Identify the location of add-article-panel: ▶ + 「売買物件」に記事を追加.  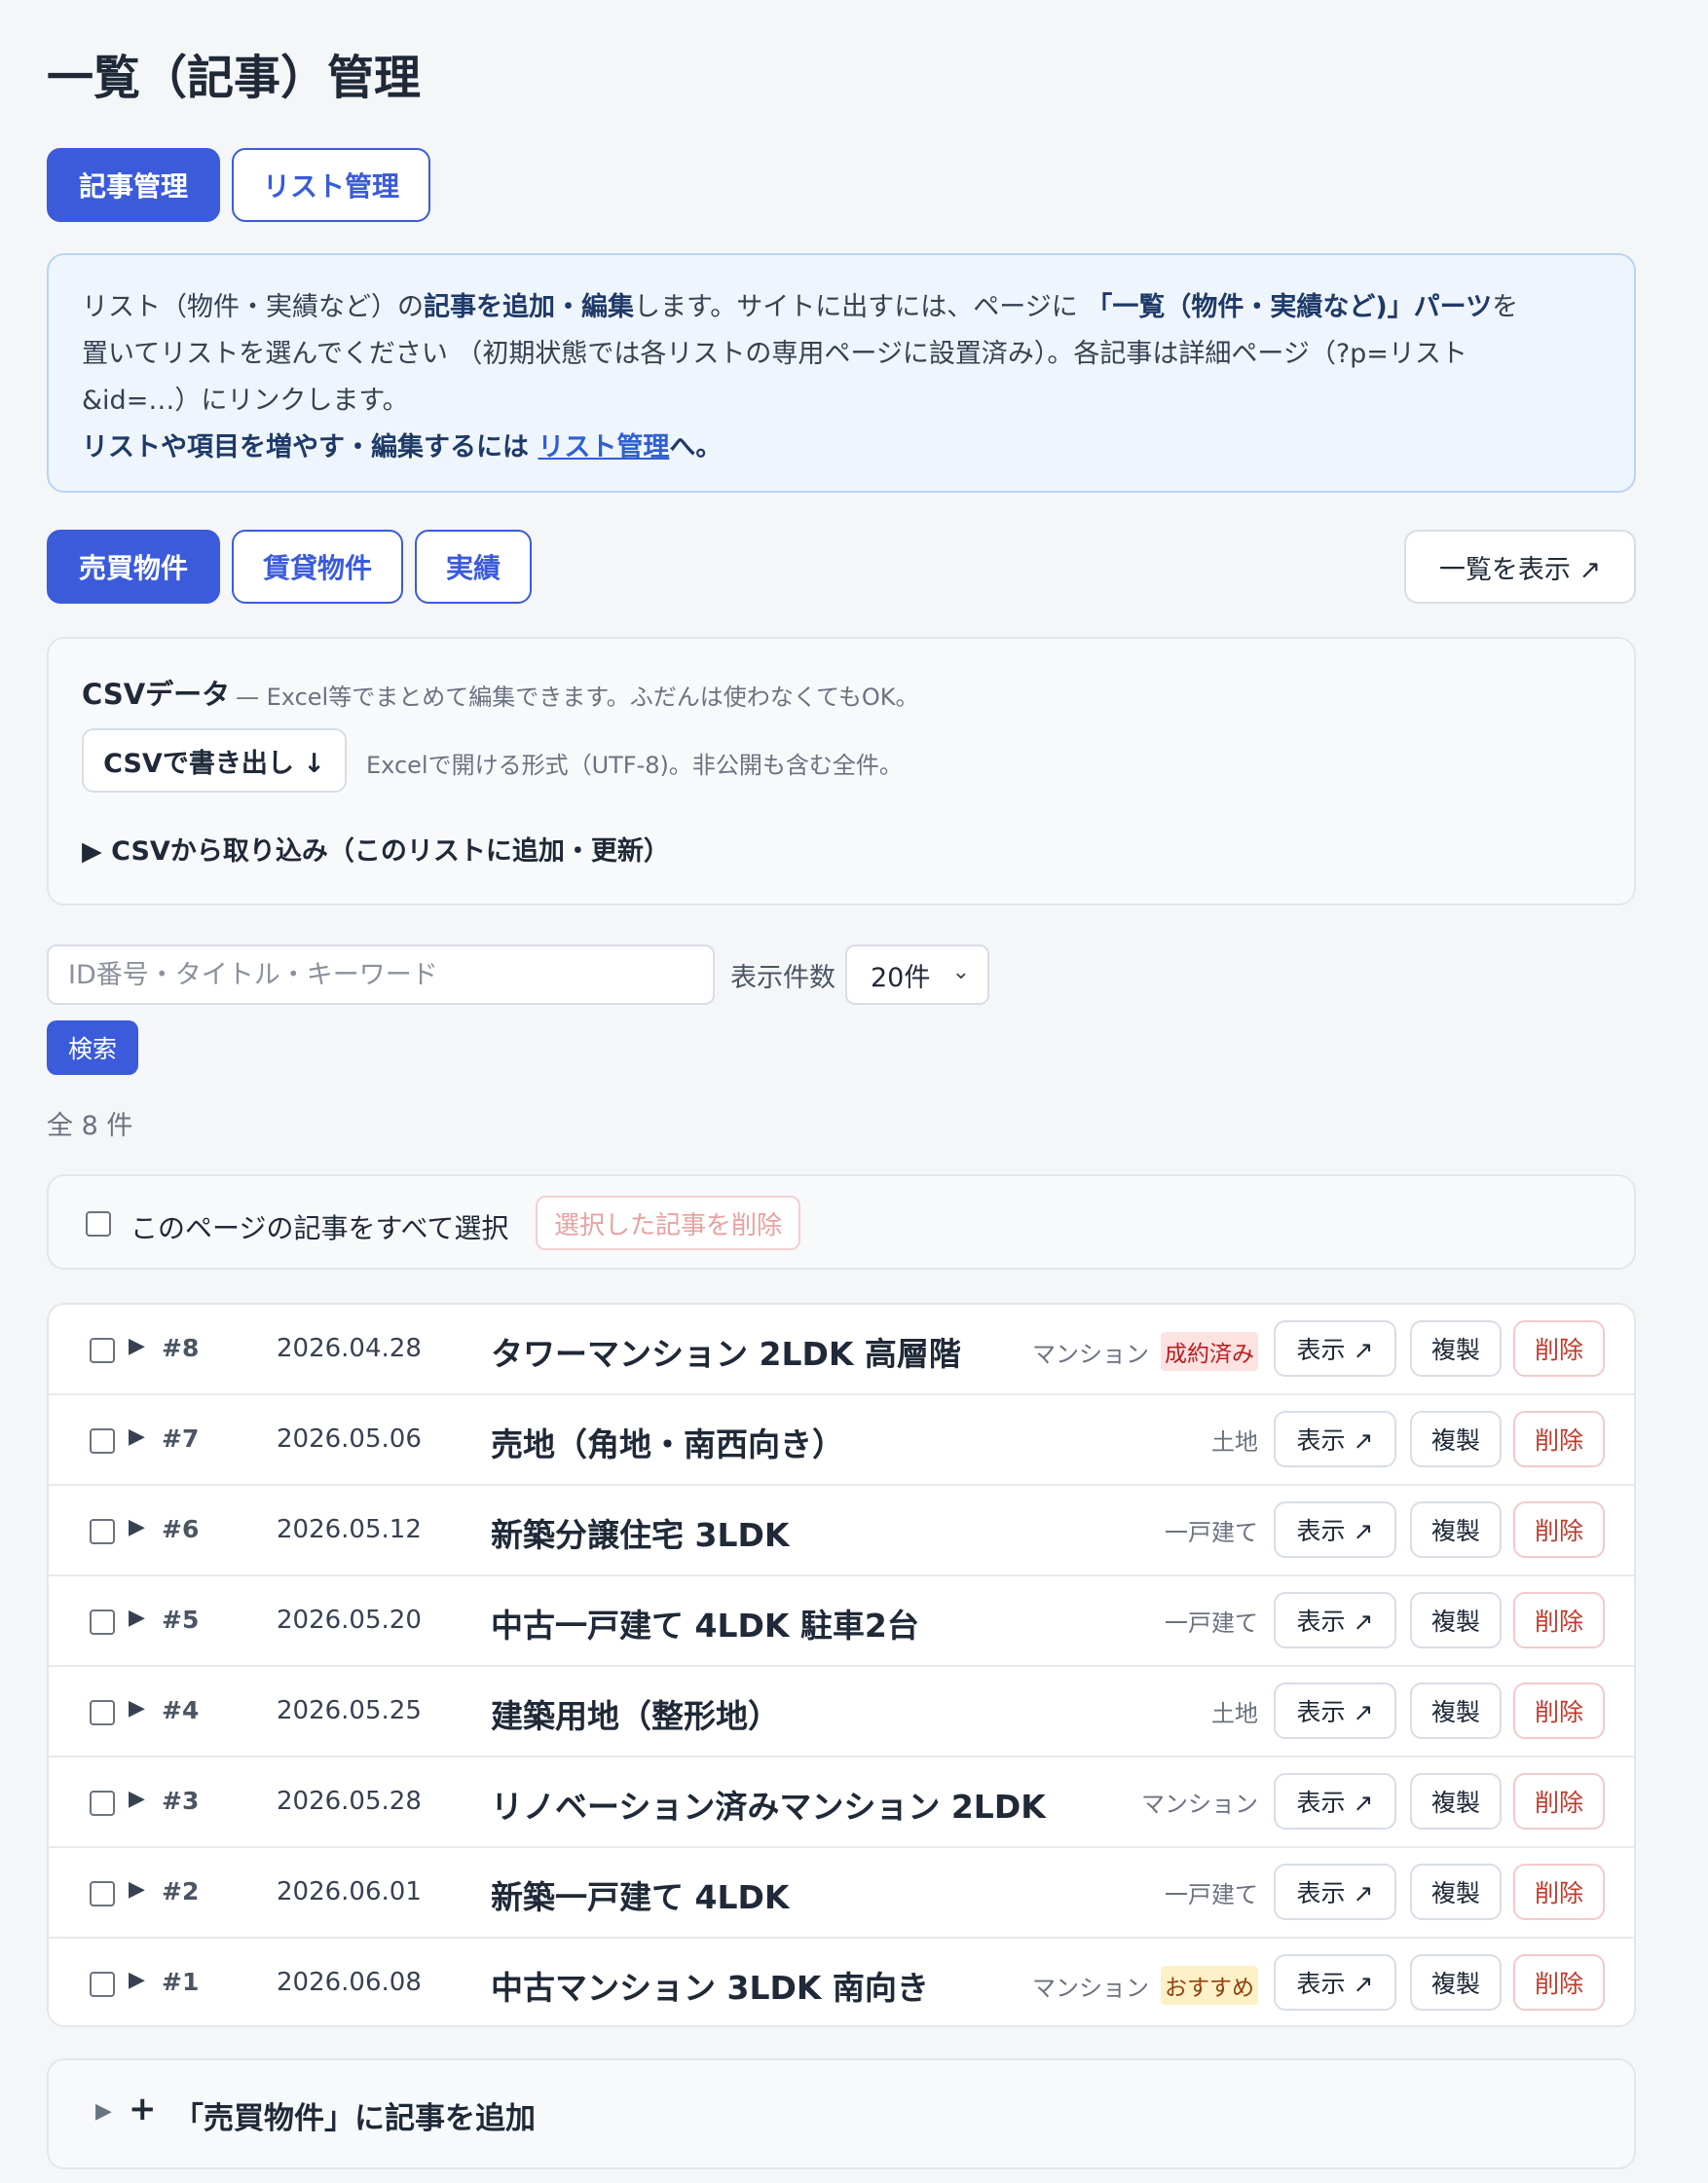
(841, 2113).